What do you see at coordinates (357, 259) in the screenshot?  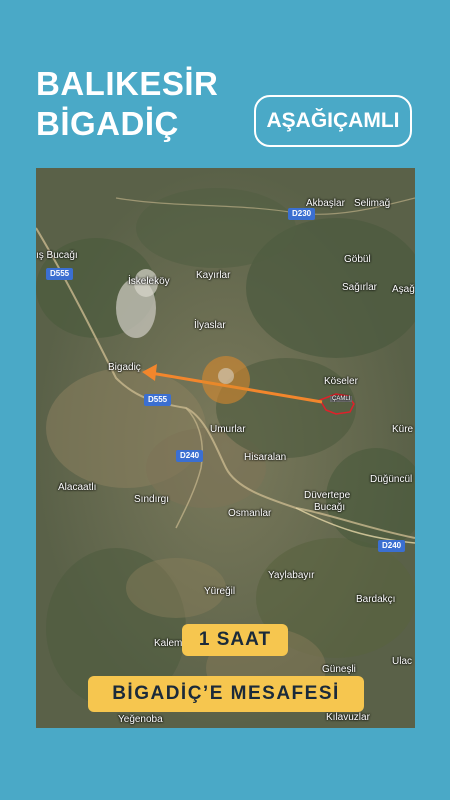 I see `place-gobul: Göbül` at bounding box center [357, 259].